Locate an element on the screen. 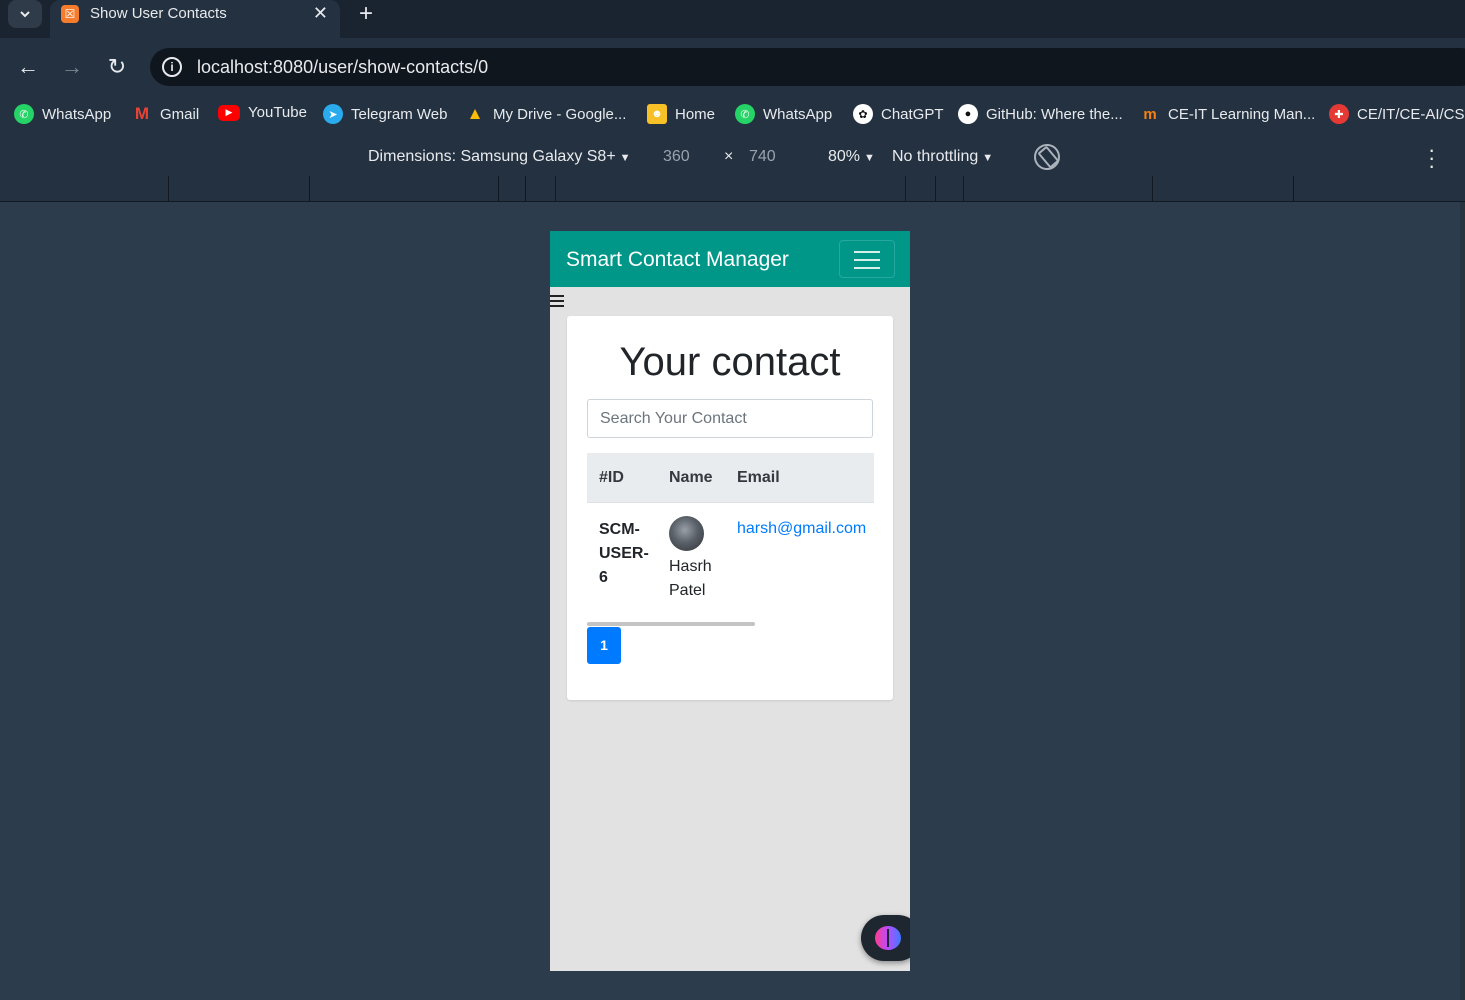 The height and width of the screenshot is (1000, 1465). zoom-select: 80% ▼ is located at coordinates (851, 157).